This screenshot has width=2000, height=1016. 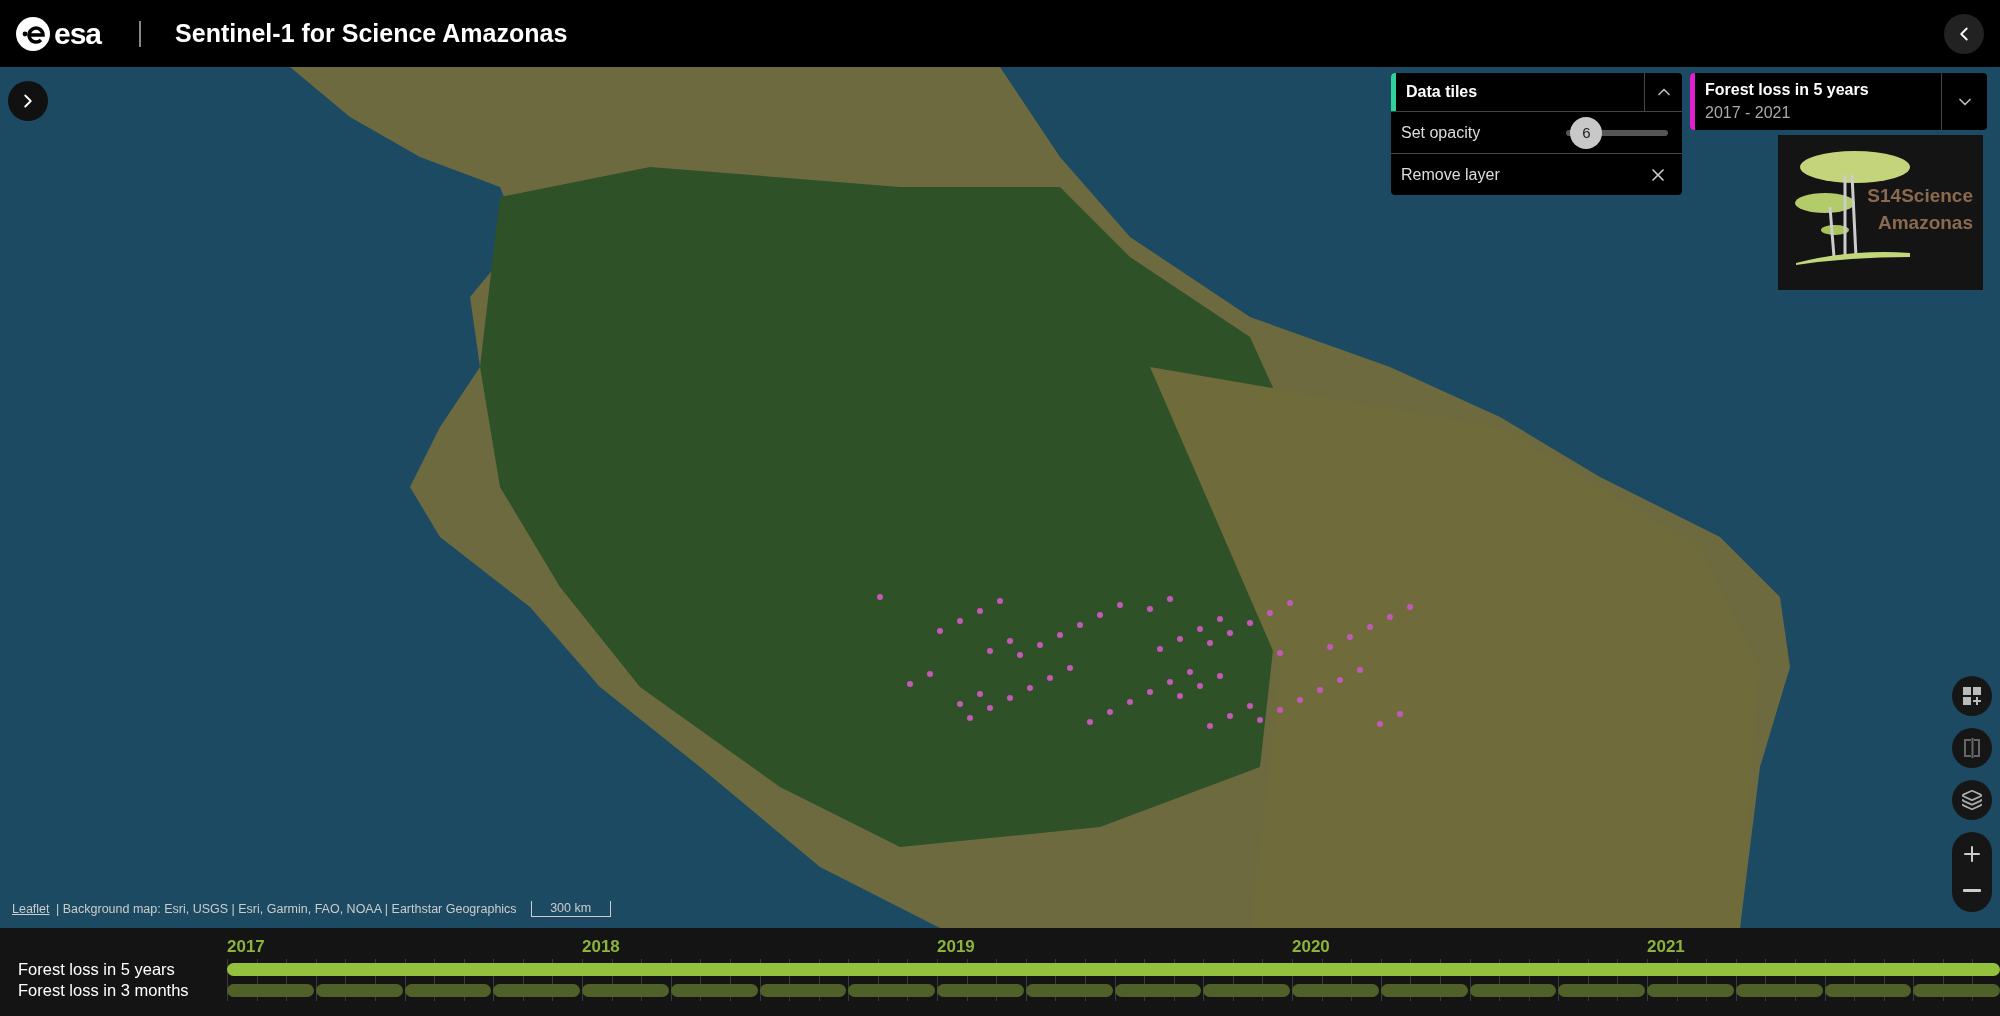 What do you see at coordinates (601, 947) in the screenshot?
I see `year-label: 2018` at bounding box center [601, 947].